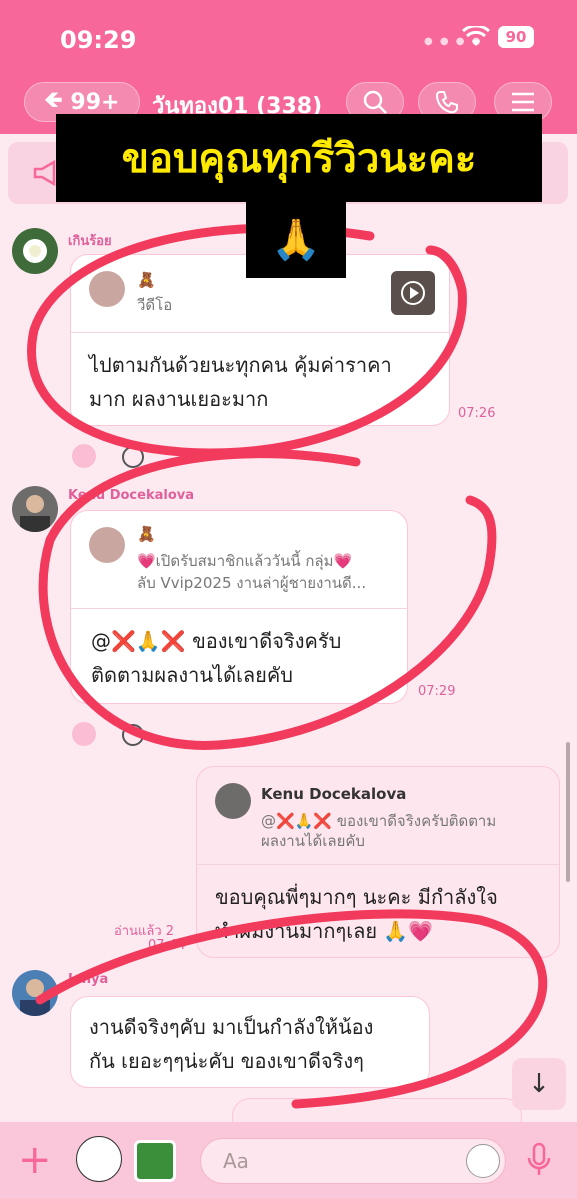  What do you see at coordinates (296, 239) in the screenshot?
I see `overlay-emoji: 🙏` at bounding box center [296, 239].